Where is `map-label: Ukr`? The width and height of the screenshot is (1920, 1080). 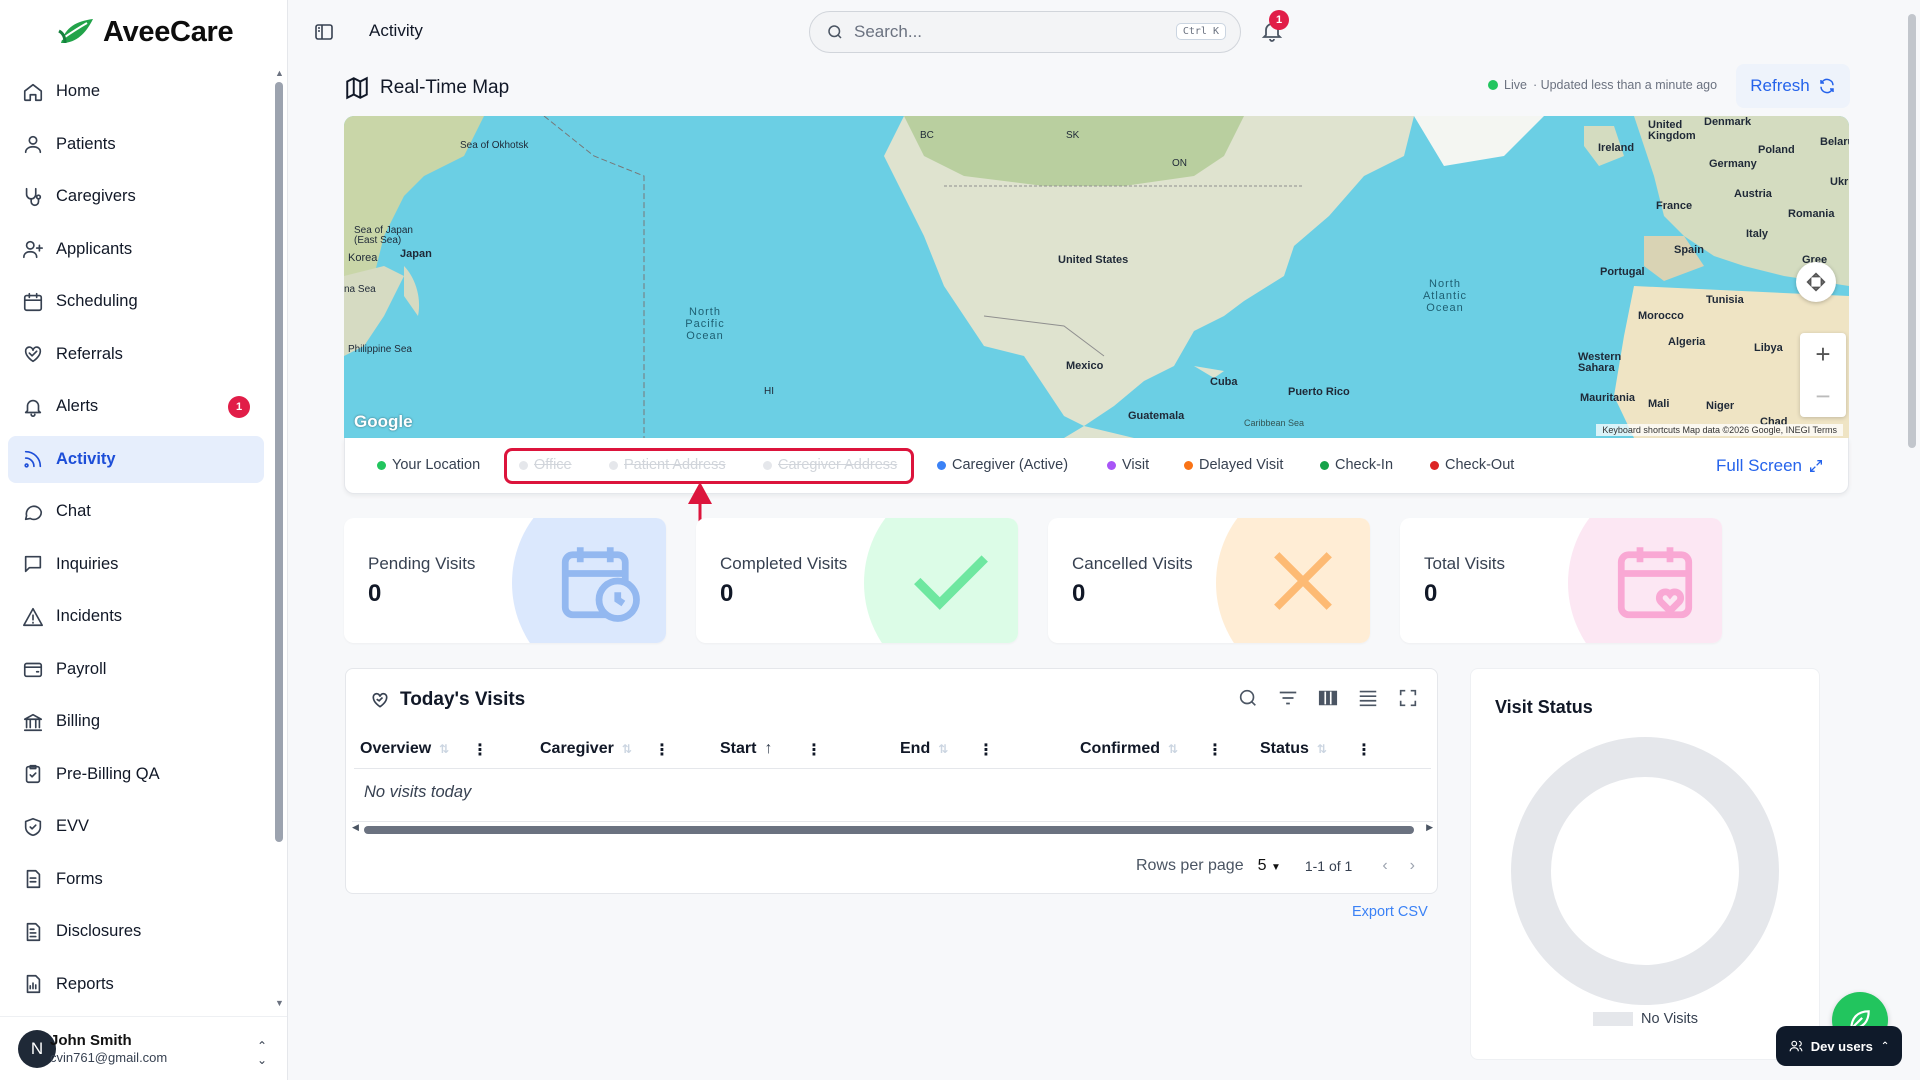
map-label: Ukr is located at coordinates (1839, 182).